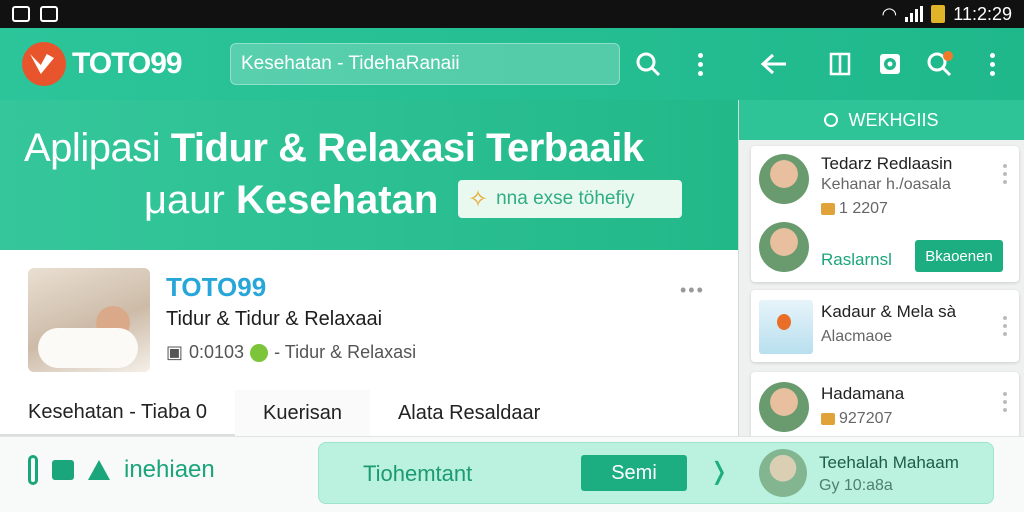  Describe the element at coordinates (302, 413) in the screenshot. I see `tab-kuerisan: Kuerisan` at that location.